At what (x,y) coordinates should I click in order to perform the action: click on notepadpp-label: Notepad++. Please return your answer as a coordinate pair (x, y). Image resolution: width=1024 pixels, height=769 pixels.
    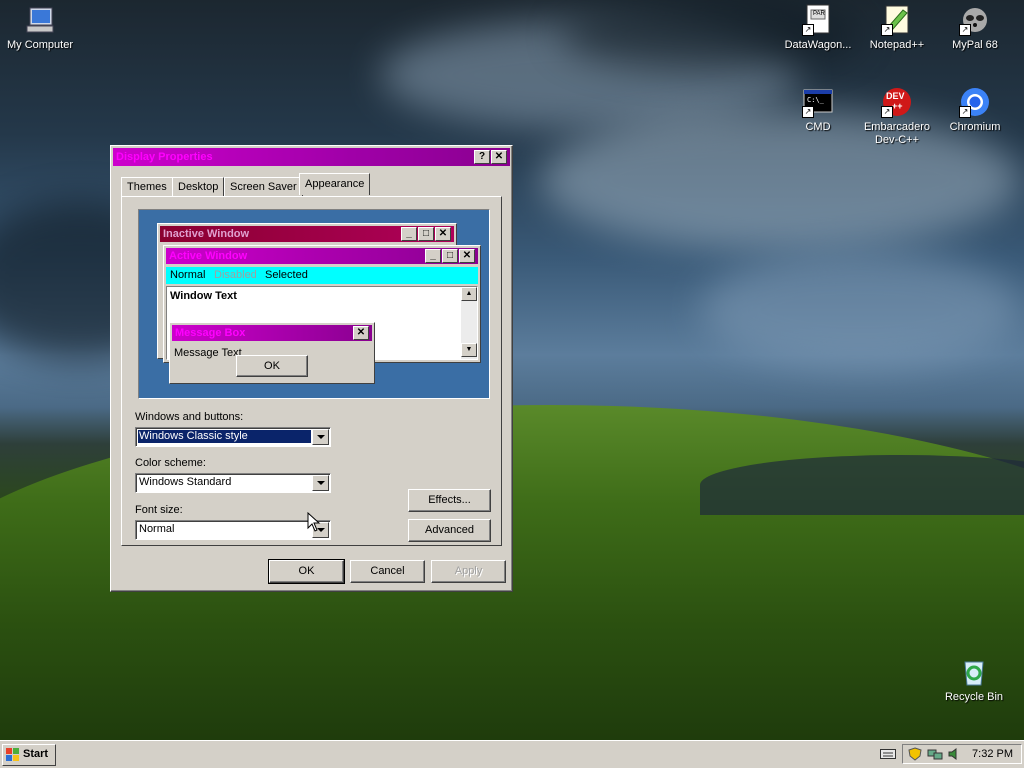
    Looking at the image, I should click on (897, 45).